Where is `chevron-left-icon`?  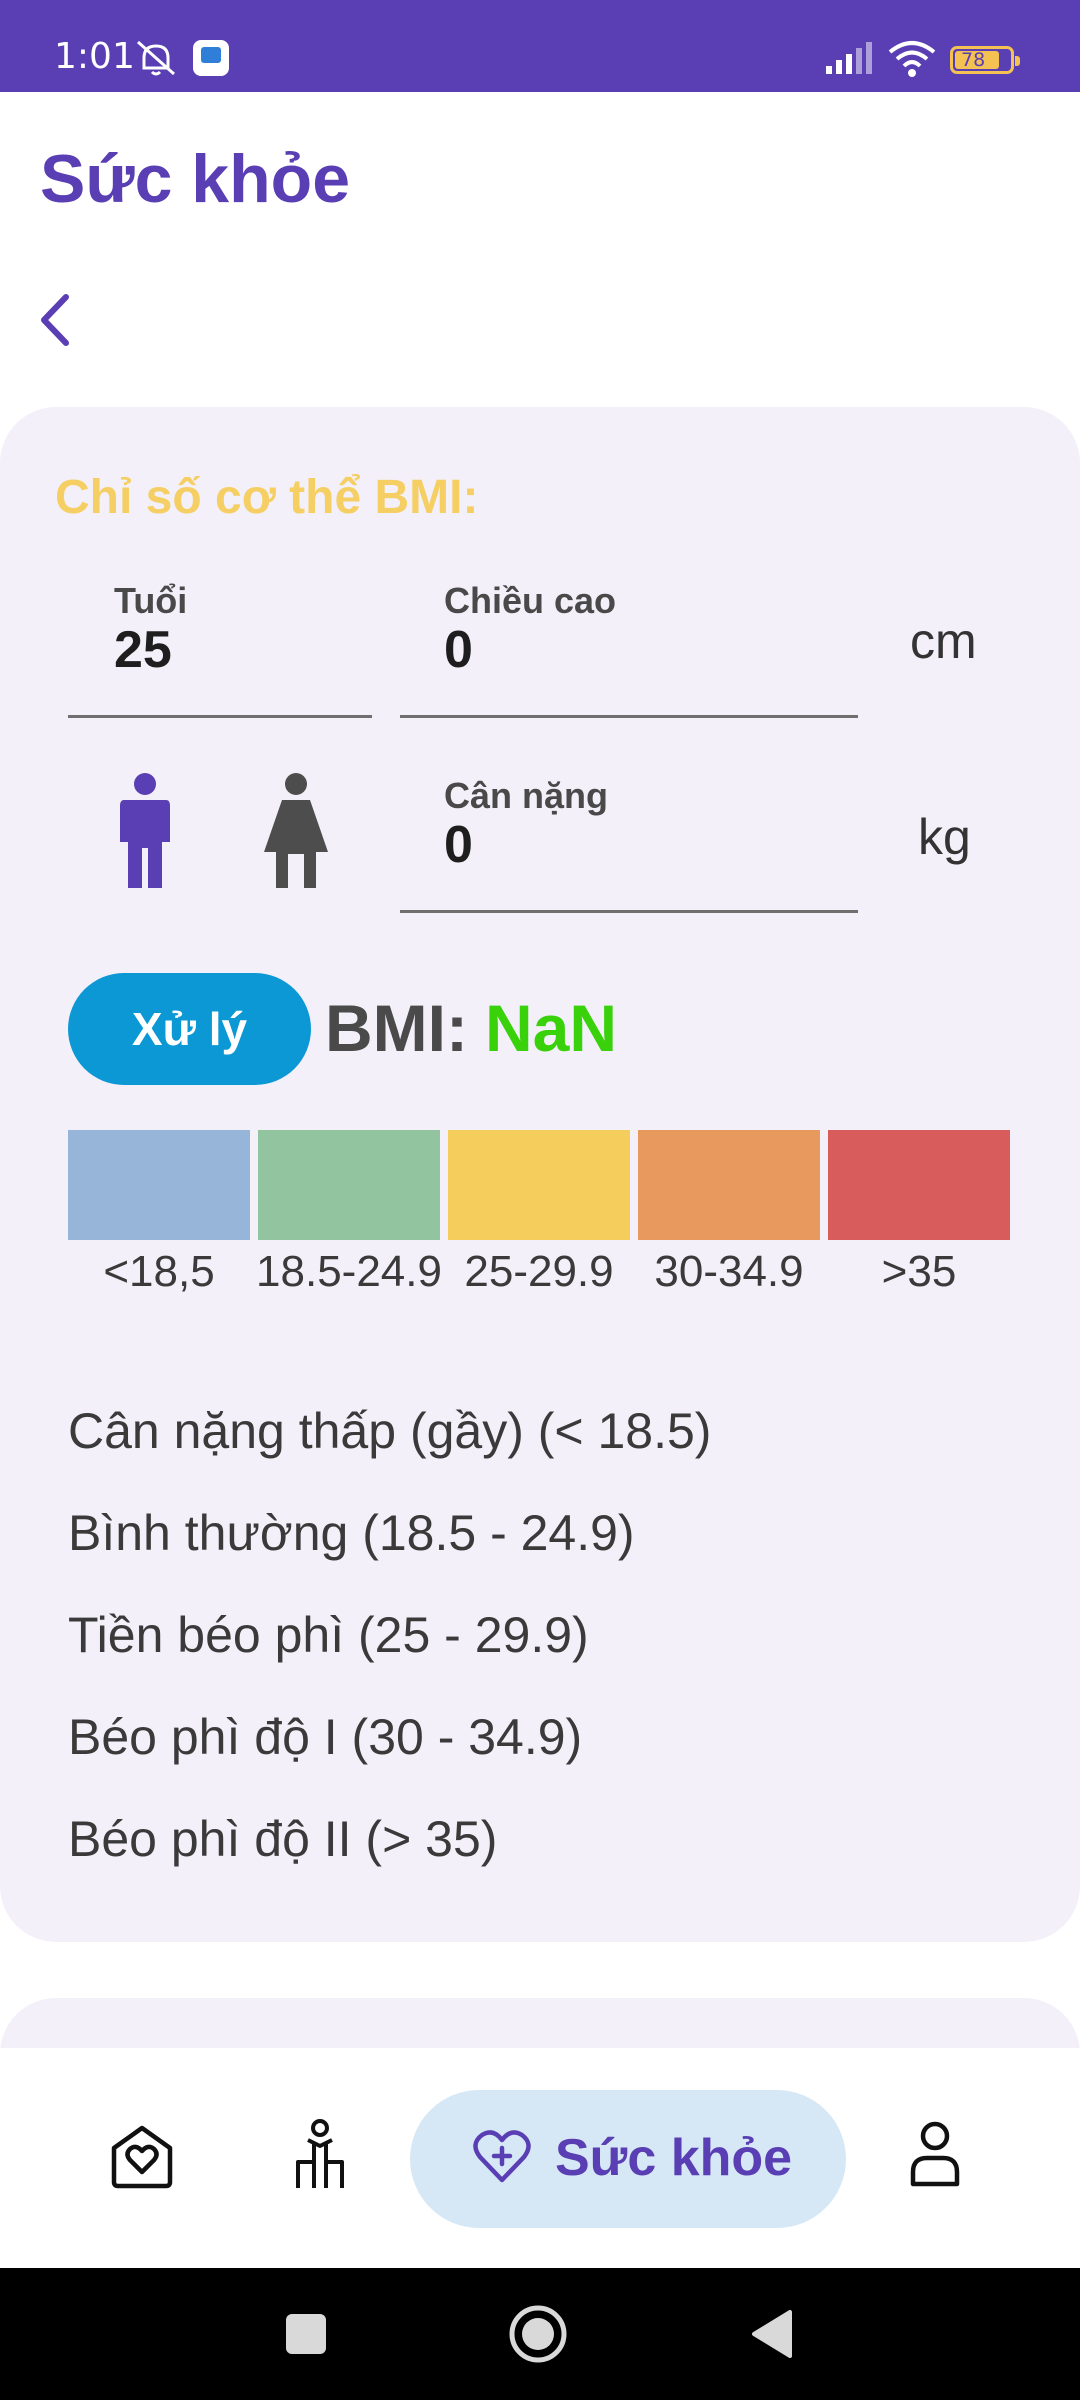
chevron-left-icon is located at coordinates (55, 320).